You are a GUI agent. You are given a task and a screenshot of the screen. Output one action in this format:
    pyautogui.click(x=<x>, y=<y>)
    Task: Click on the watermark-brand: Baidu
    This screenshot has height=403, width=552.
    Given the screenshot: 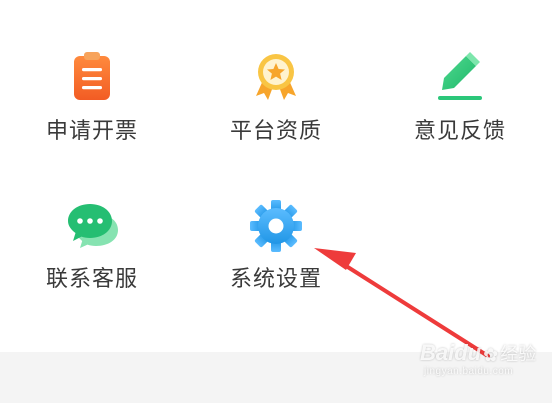 What is the action you would take?
    pyautogui.click(x=451, y=352)
    